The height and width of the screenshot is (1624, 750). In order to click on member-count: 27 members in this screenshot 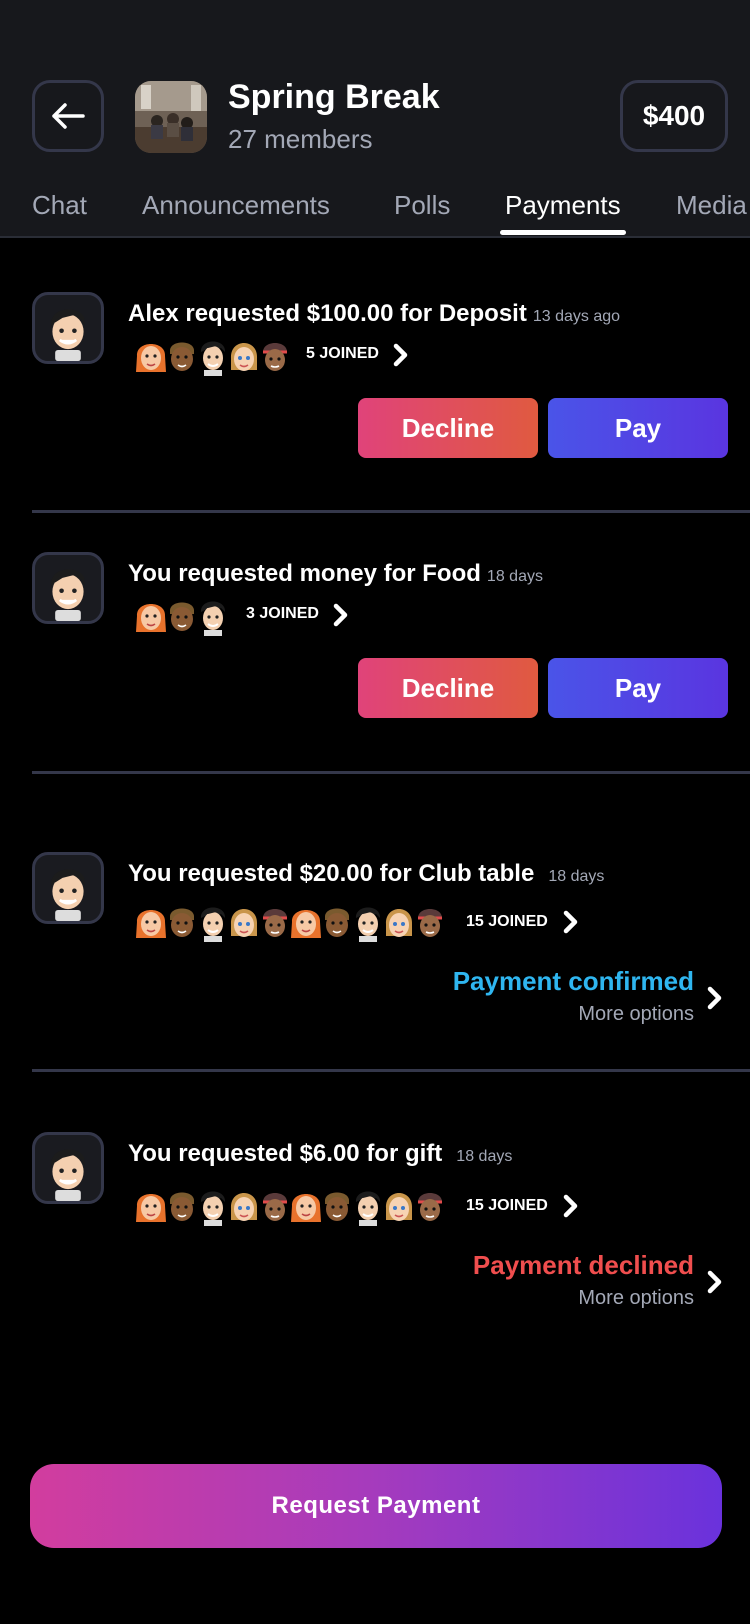, I will do `click(300, 139)`.